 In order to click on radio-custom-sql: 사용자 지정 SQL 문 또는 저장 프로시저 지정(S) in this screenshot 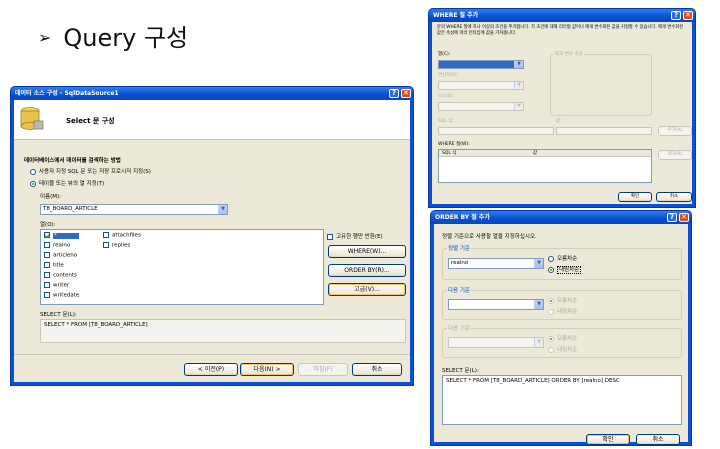, I will do `click(90, 171)`.